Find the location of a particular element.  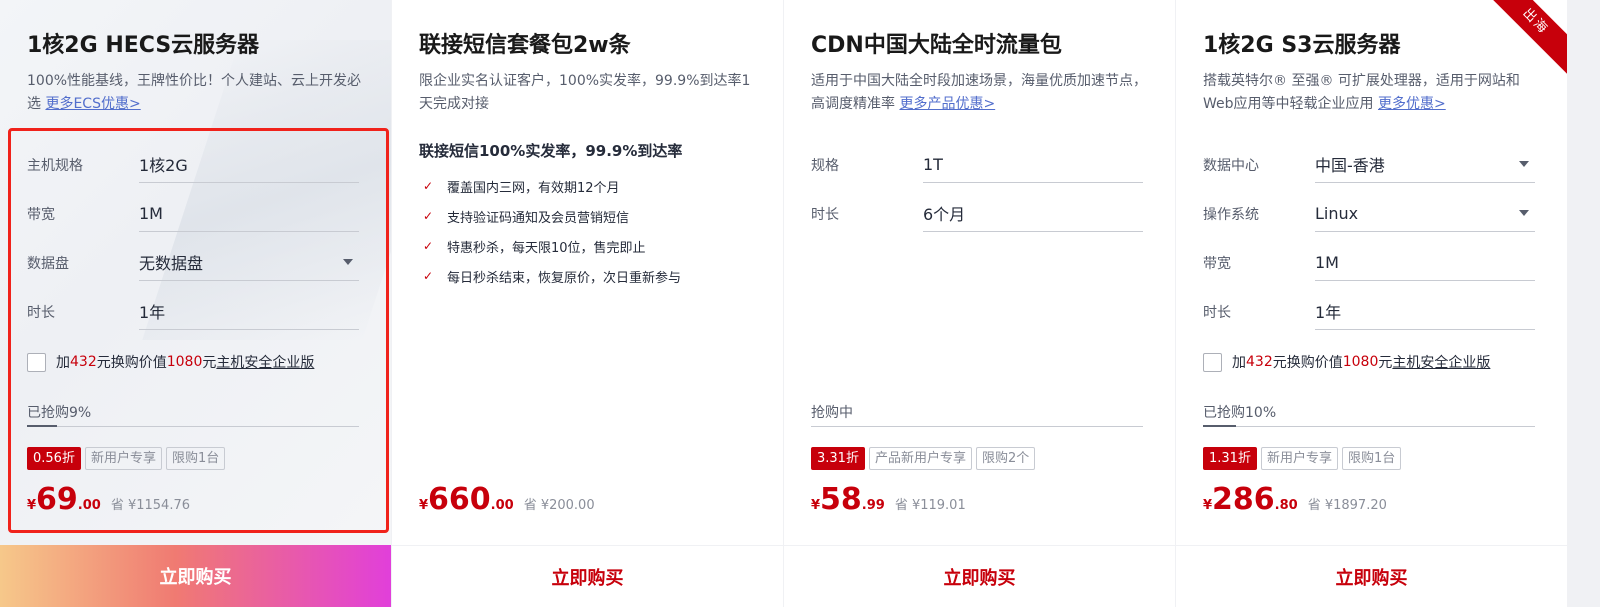

progress-text: 已抢购9% is located at coordinates (59, 413).